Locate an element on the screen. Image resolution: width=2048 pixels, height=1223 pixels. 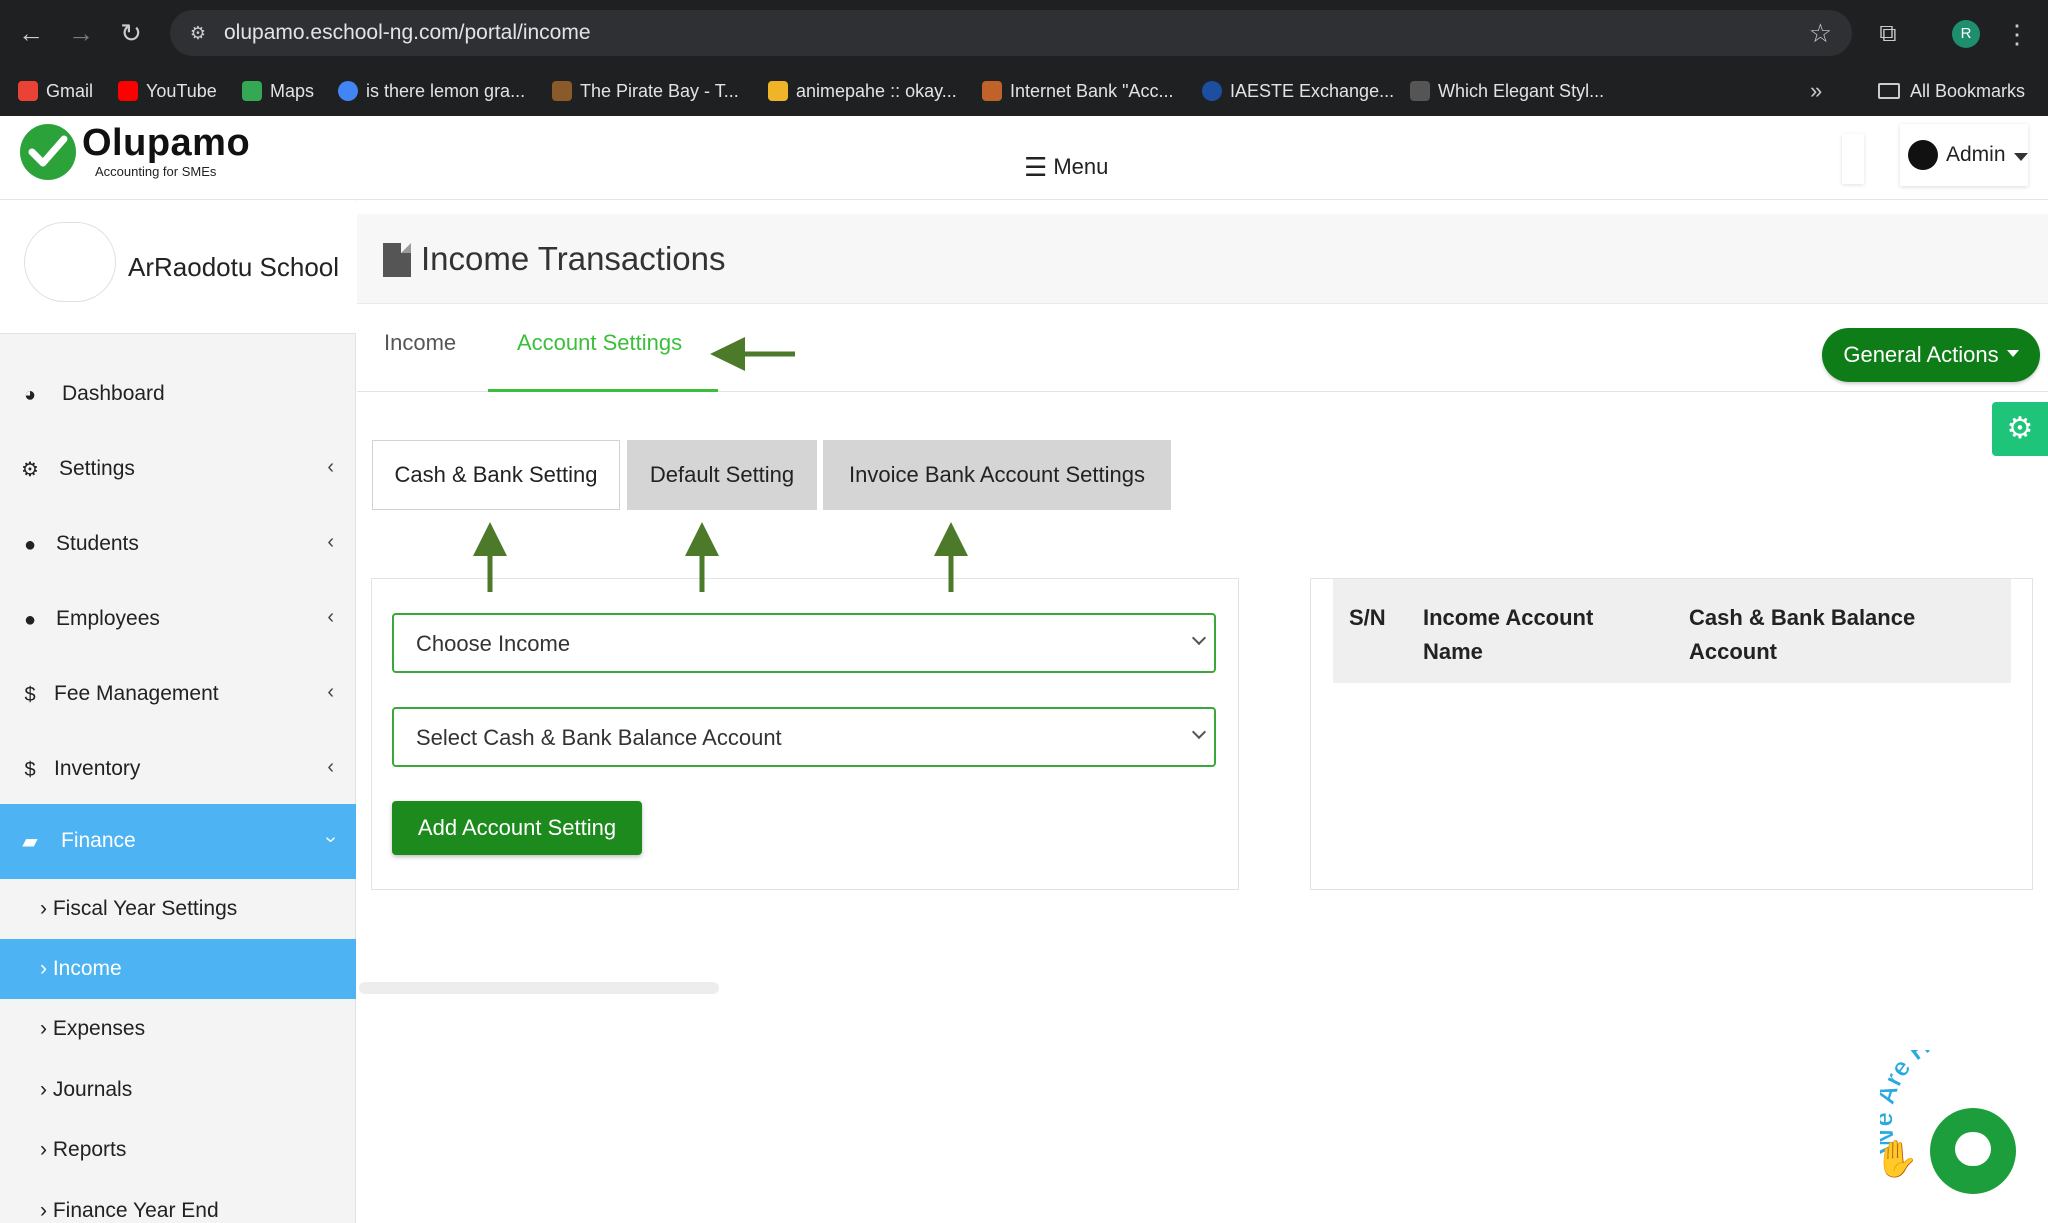
sidebar-sub-journals: › Journals is located at coordinates (178, 1090).